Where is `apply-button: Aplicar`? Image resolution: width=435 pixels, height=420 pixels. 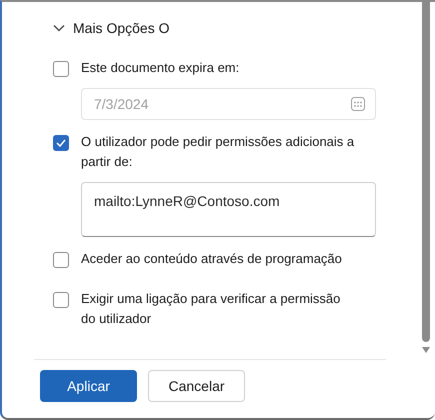
apply-button: Aplicar is located at coordinates (88, 386).